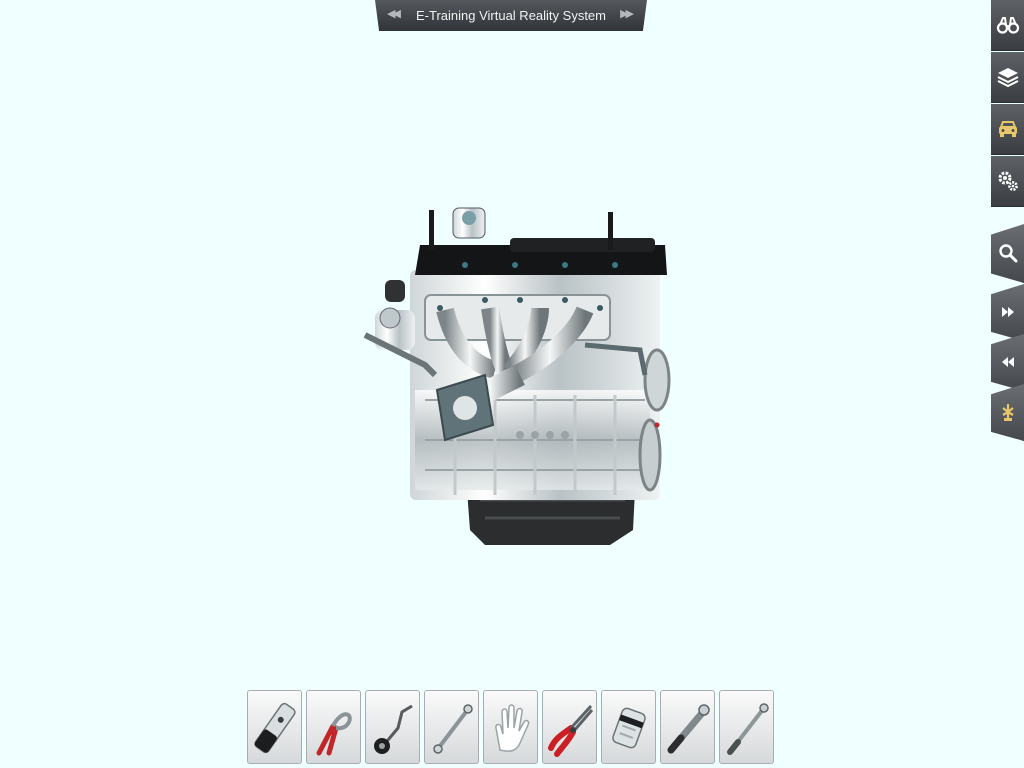  I want to click on view-button, so click(1007, 25).